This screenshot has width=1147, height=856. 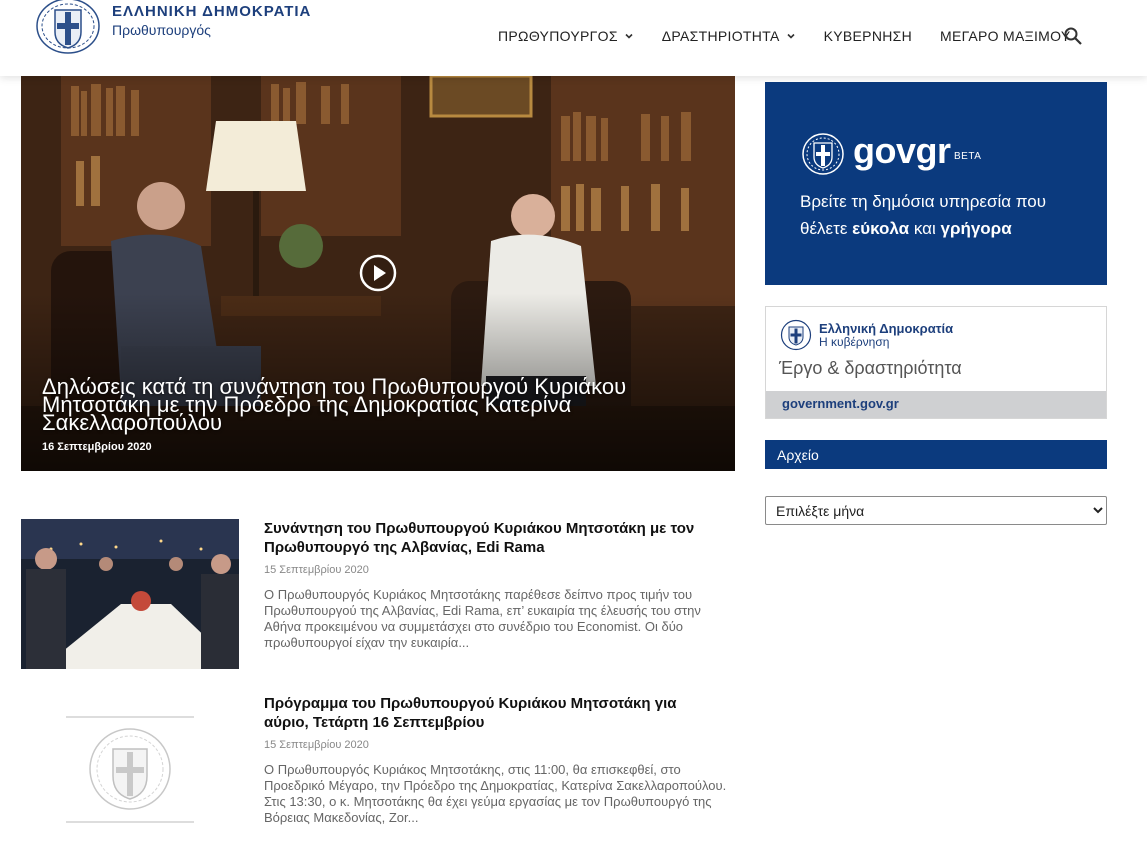 I want to click on government-box-link-bar: government.gov.gr, so click(x=936, y=404).